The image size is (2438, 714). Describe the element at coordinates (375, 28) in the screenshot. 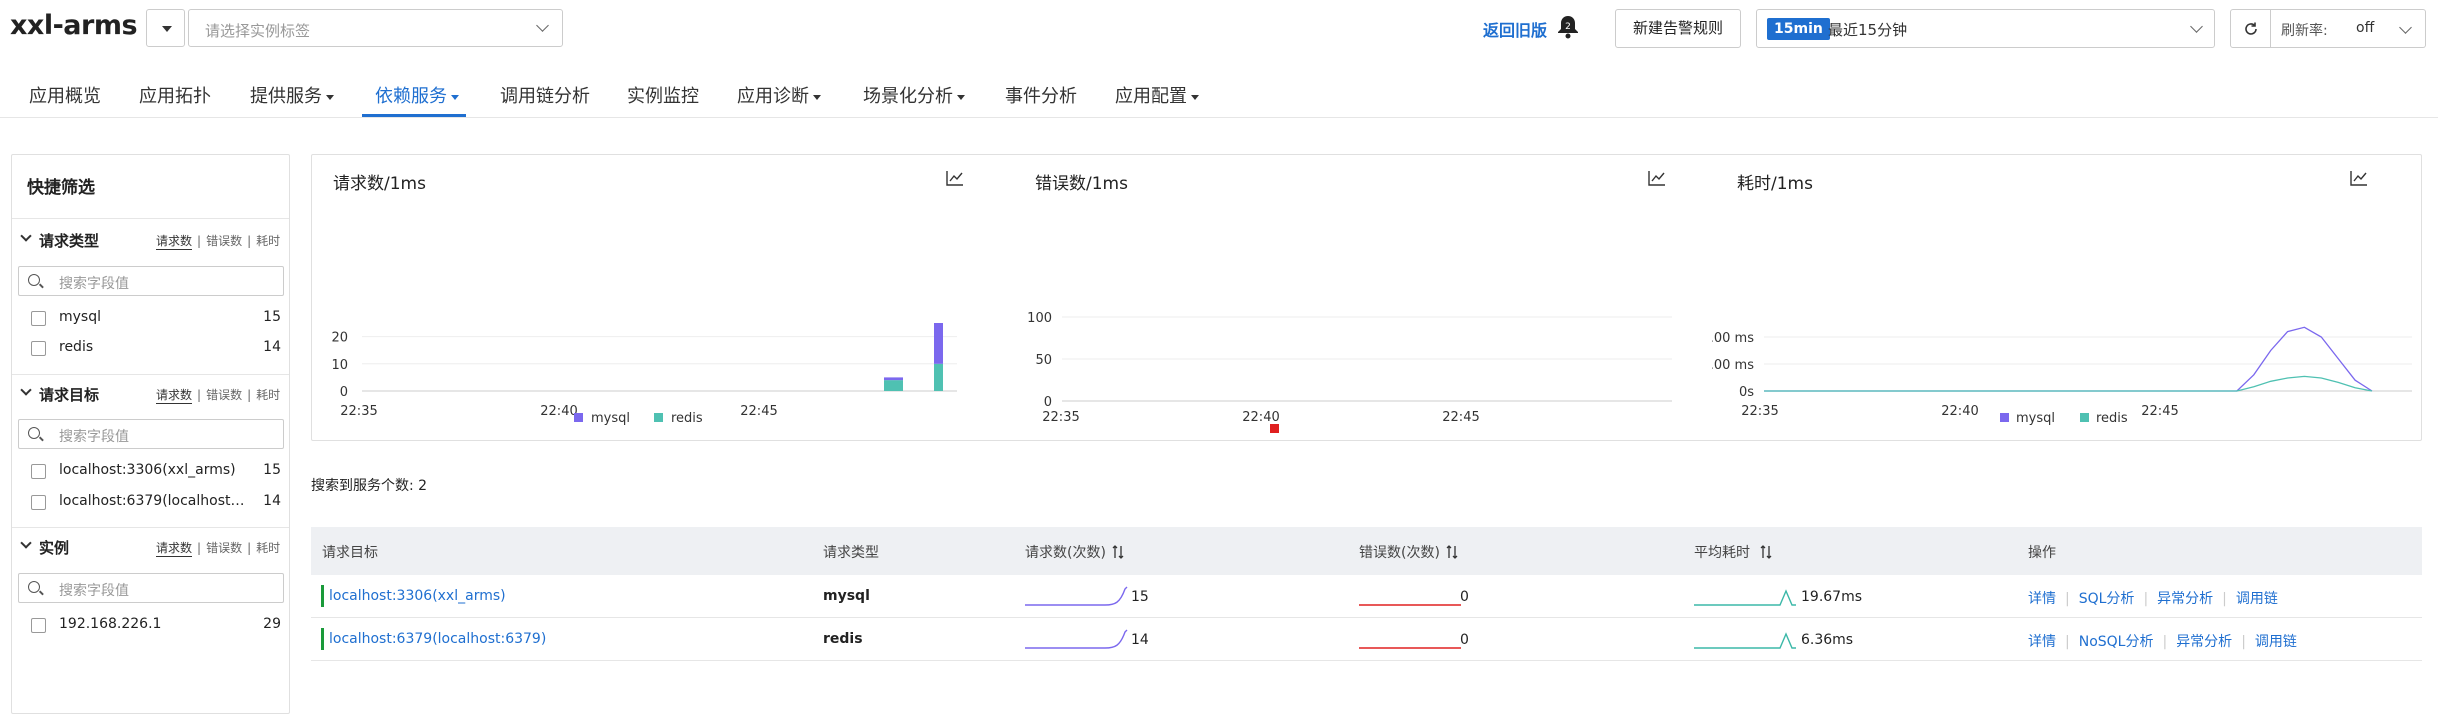

I see `instance-tag-select: 请选择实例标签` at that location.